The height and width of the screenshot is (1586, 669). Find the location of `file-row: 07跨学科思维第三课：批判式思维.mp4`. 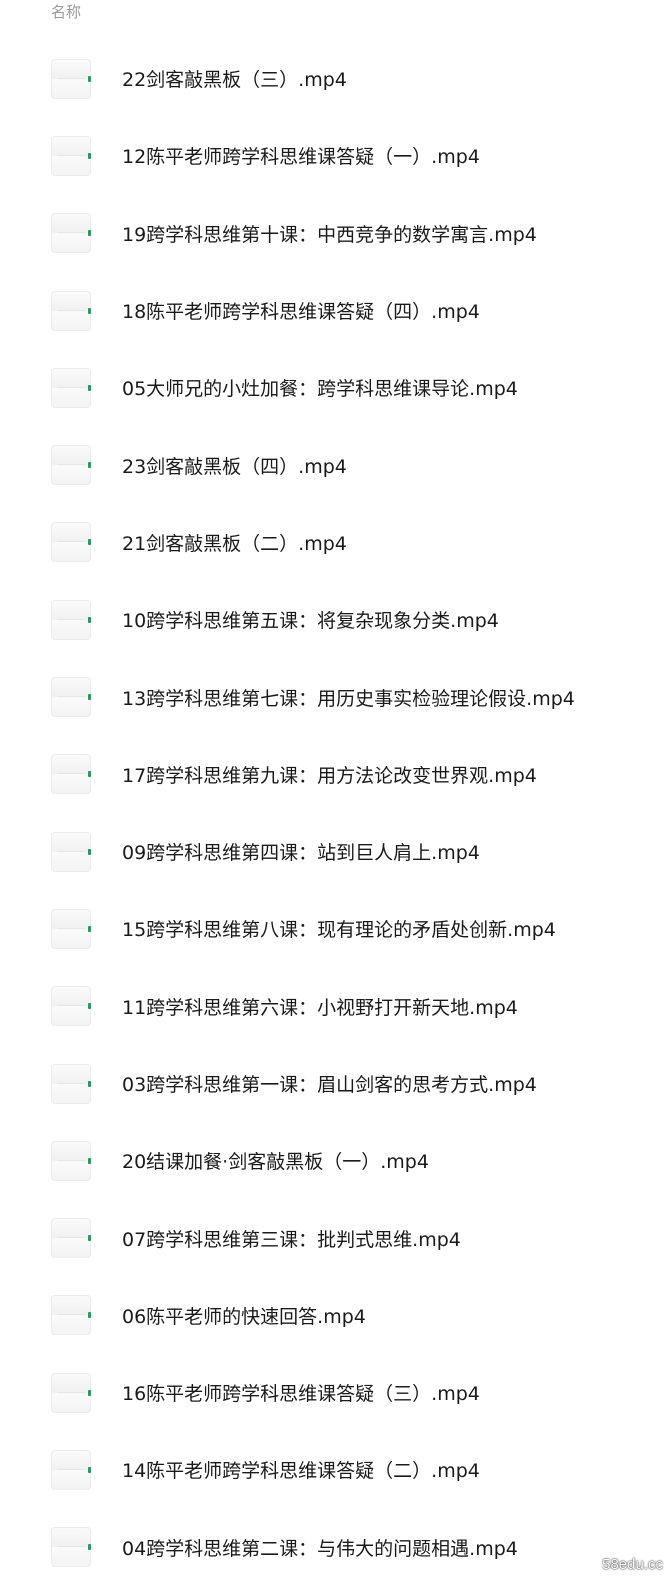

file-row: 07跨学科思维第三课：批判式思维.mp4 is located at coordinates (334, 1237).